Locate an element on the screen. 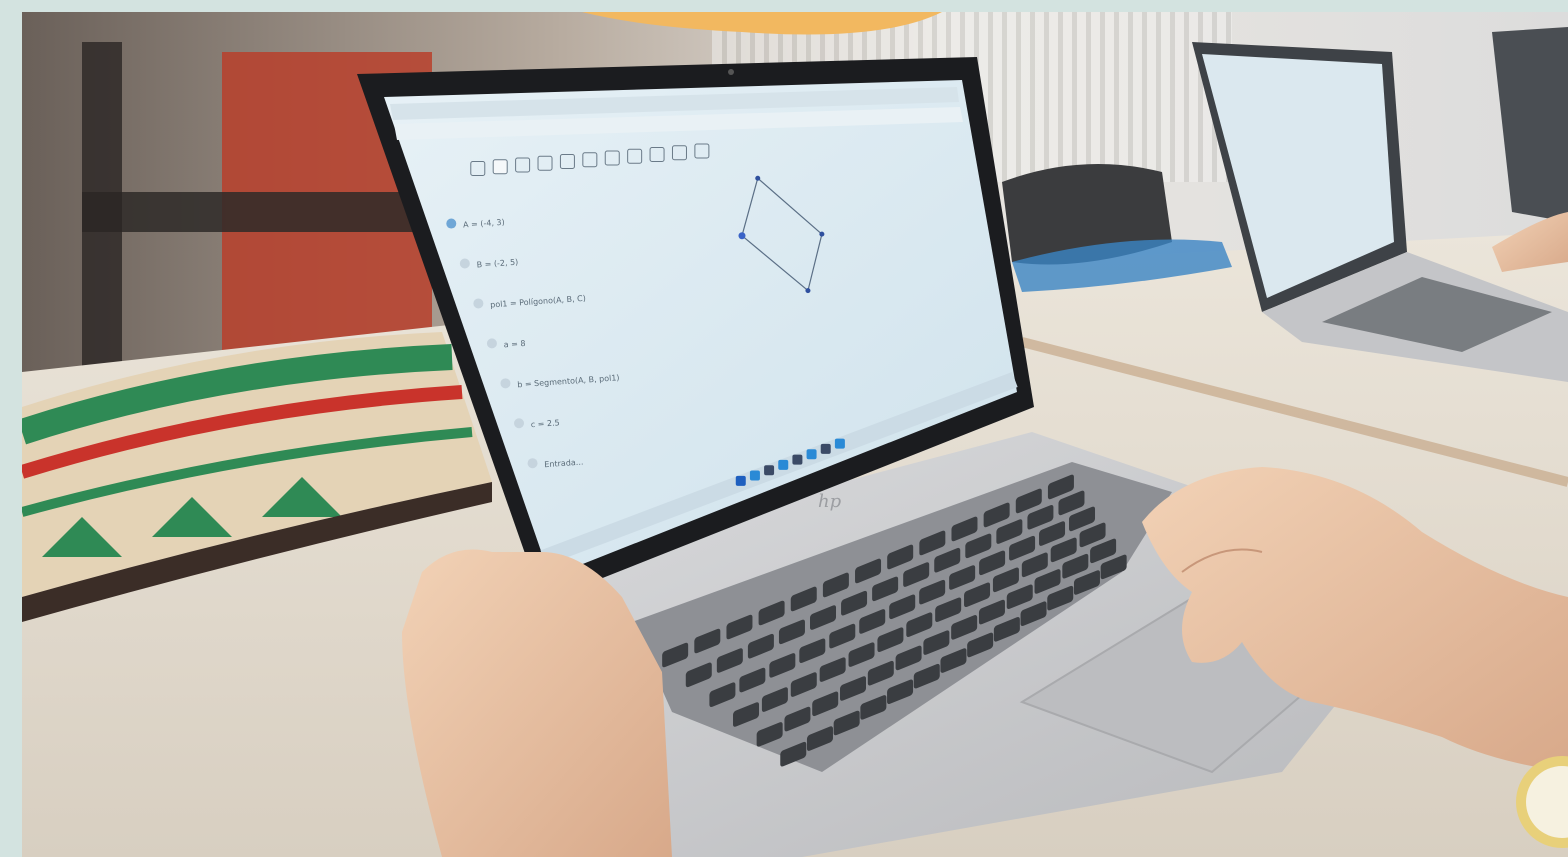 This screenshot has height=857, width=1568. algebra-row-text: a = 8 is located at coordinates (514, 344).